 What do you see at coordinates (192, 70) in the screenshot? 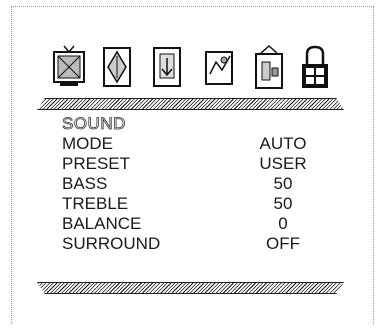
I see `menu-icon-bar` at bounding box center [192, 70].